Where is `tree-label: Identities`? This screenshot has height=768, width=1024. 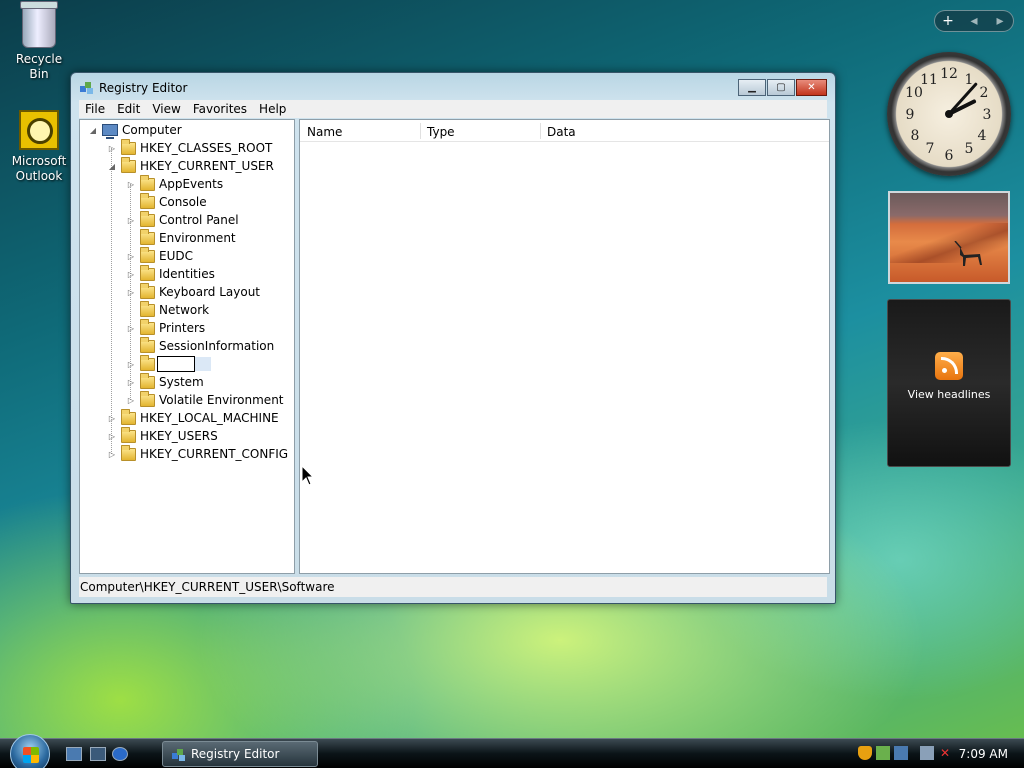
tree-label: Identities is located at coordinates (187, 274).